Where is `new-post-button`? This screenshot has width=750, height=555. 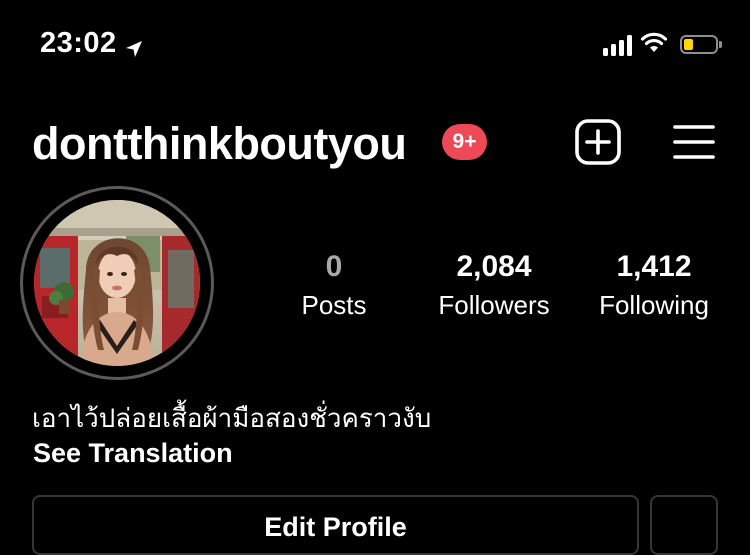 new-post-button is located at coordinates (598, 142).